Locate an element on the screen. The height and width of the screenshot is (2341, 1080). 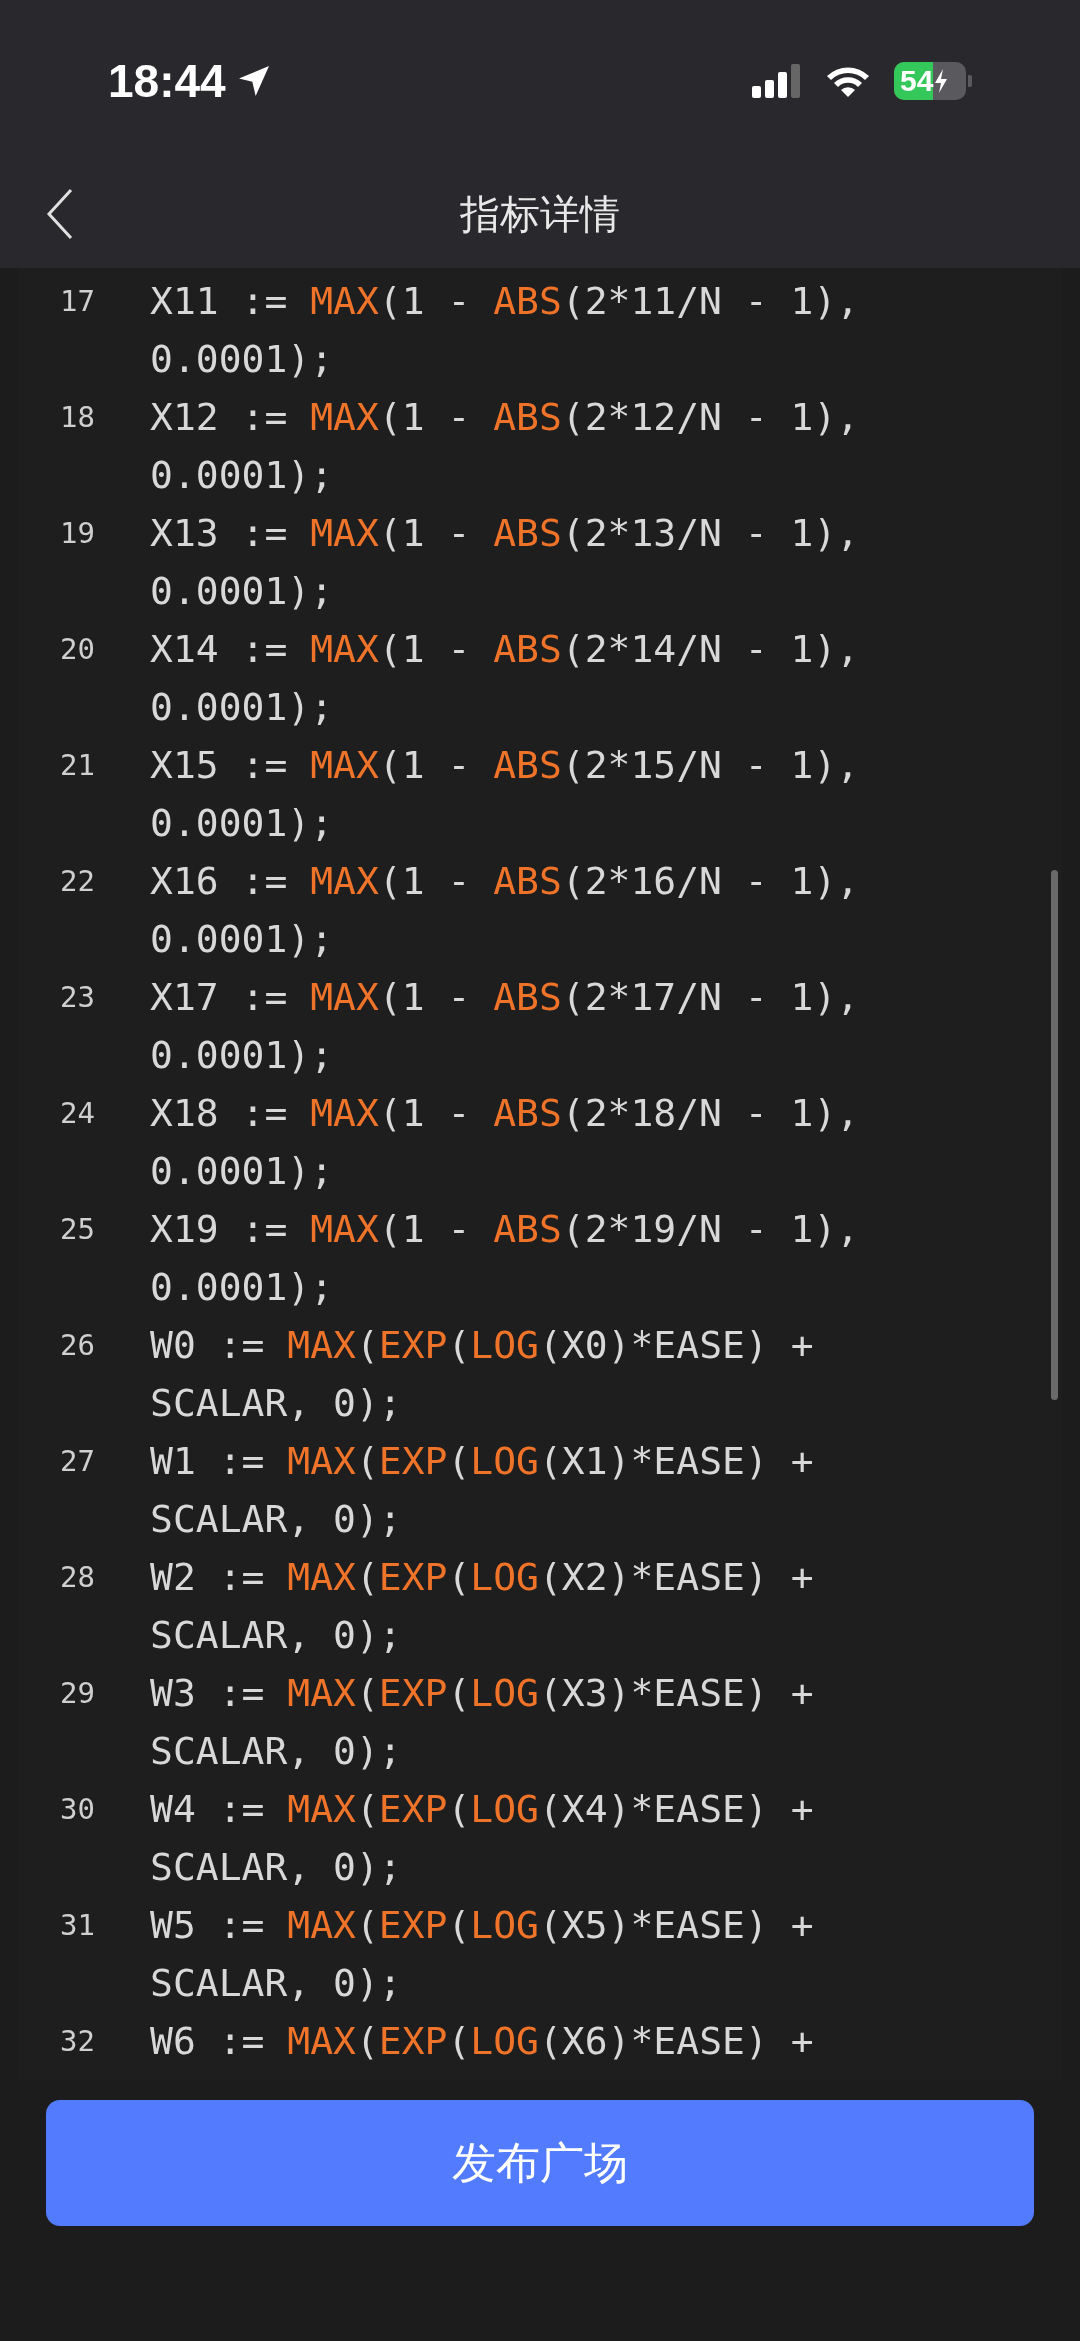
line-number: 21 is located at coordinates (77, 765).